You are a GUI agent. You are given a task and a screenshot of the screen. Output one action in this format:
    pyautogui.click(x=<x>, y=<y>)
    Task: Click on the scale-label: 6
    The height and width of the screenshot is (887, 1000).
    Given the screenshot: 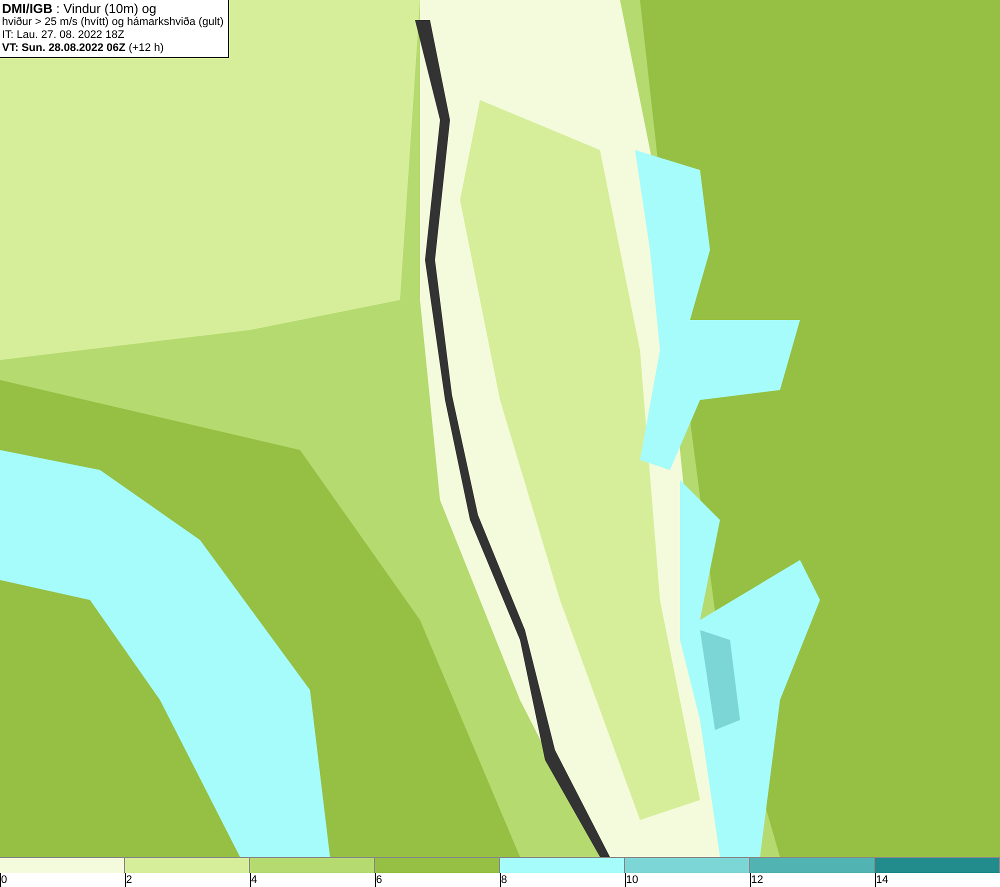 What is the action you would take?
    pyautogui.click(x=437, y=880)
    